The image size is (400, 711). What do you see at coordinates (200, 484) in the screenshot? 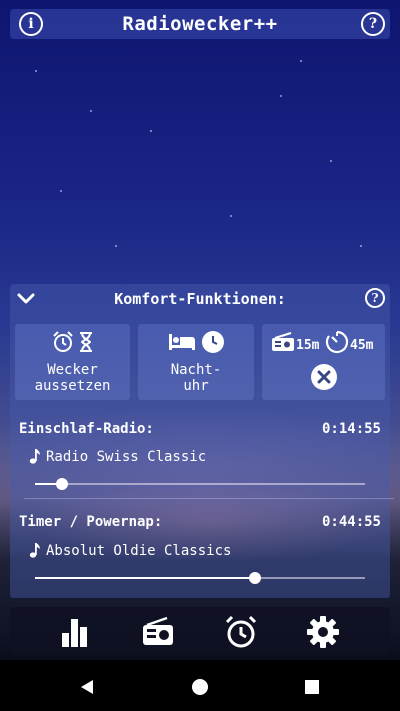
I see `sleep-radio-slider` at bounding box center [200, 484].